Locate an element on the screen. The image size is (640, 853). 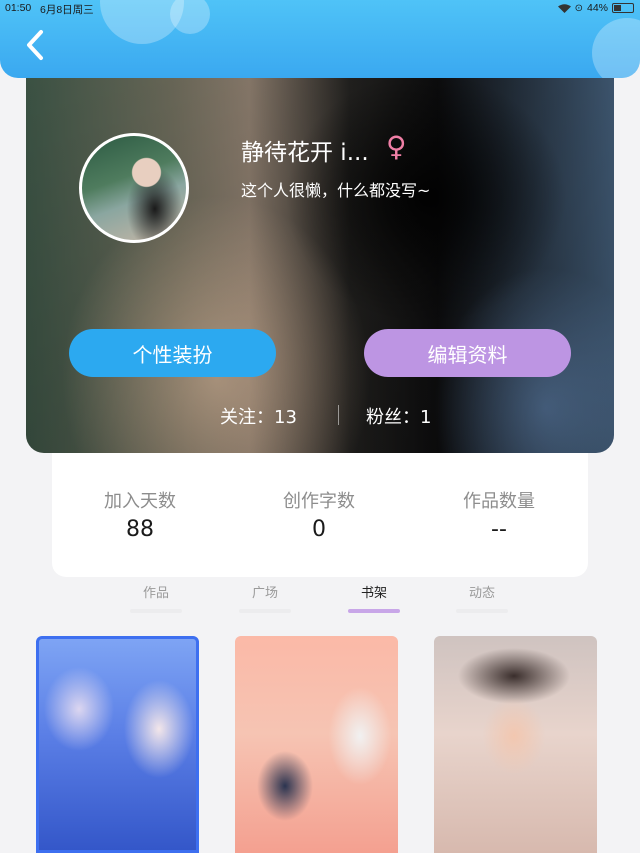
user-bio: 这个人很懒，什么都没写~ is located at coordinates (336, 190).